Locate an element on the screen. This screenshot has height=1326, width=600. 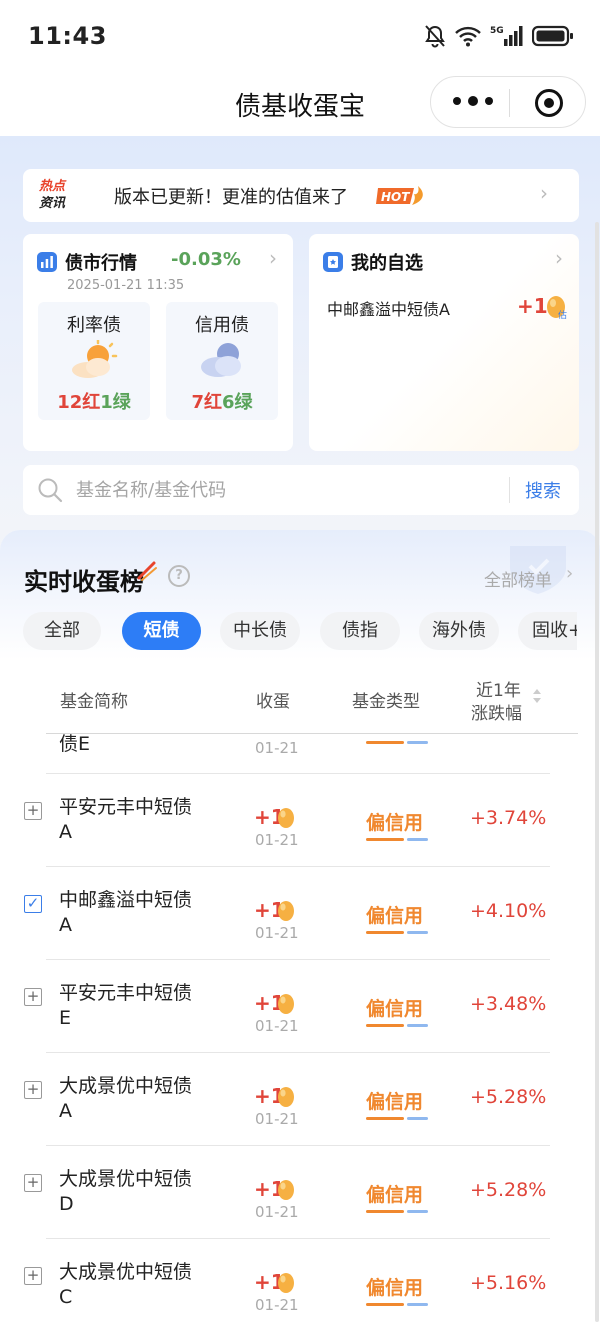
watchlist-icon is located at coordinates (333, 262).